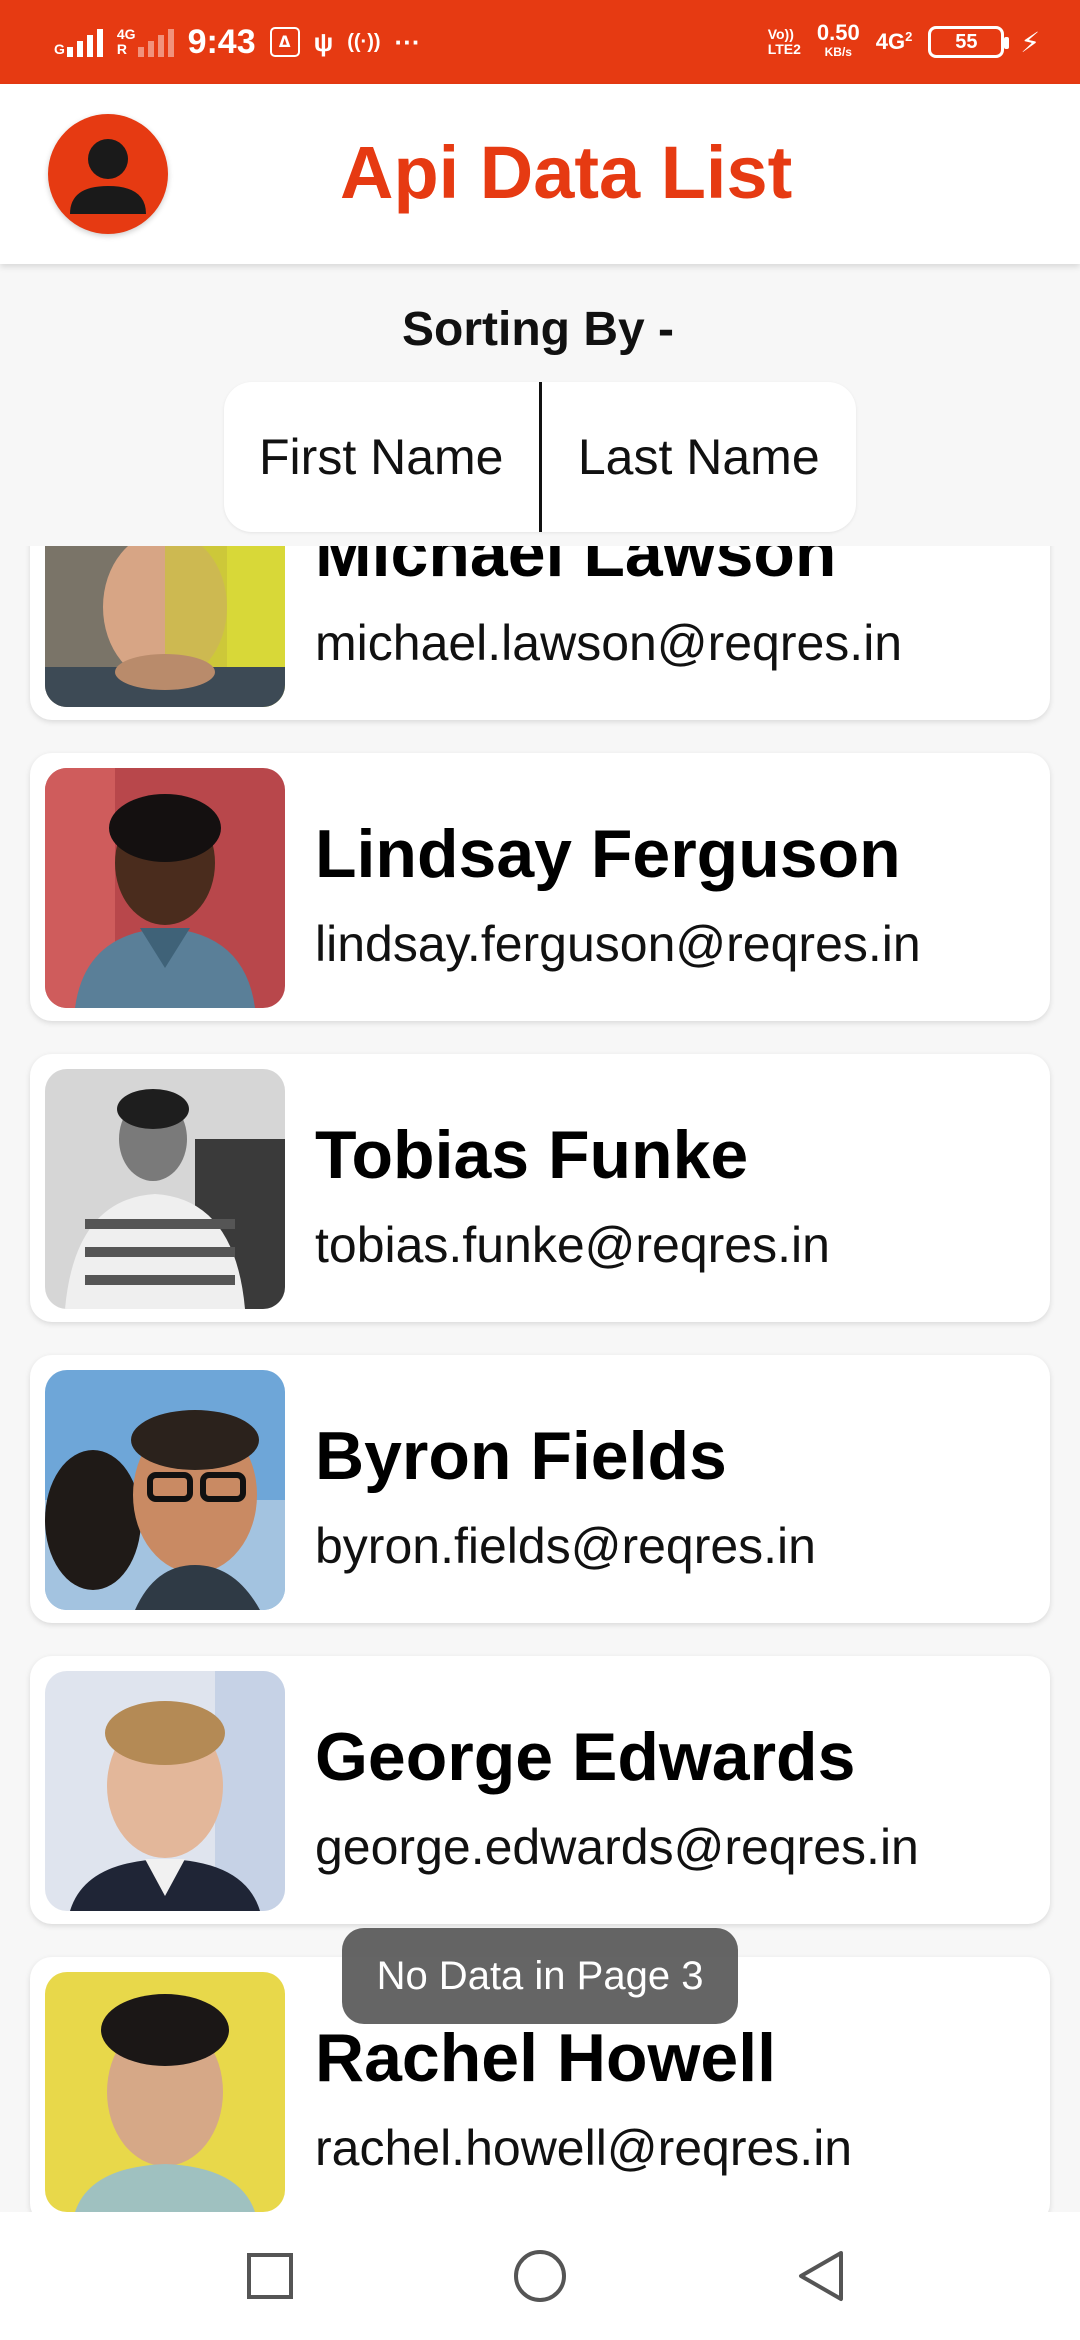  Describe the element at coordinates (572, 1245) in the screenshot. I see `user-email: tobias.funke@reqres.in` at that location.